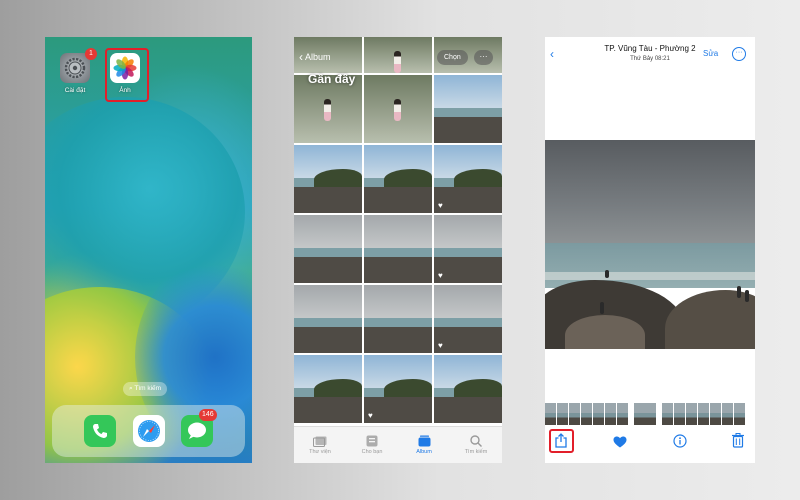 The image size is (800, 500). What do you see at coordinates (680, 443) in the screenshot?
I see `info-icon` at bounding box center [680, 443].